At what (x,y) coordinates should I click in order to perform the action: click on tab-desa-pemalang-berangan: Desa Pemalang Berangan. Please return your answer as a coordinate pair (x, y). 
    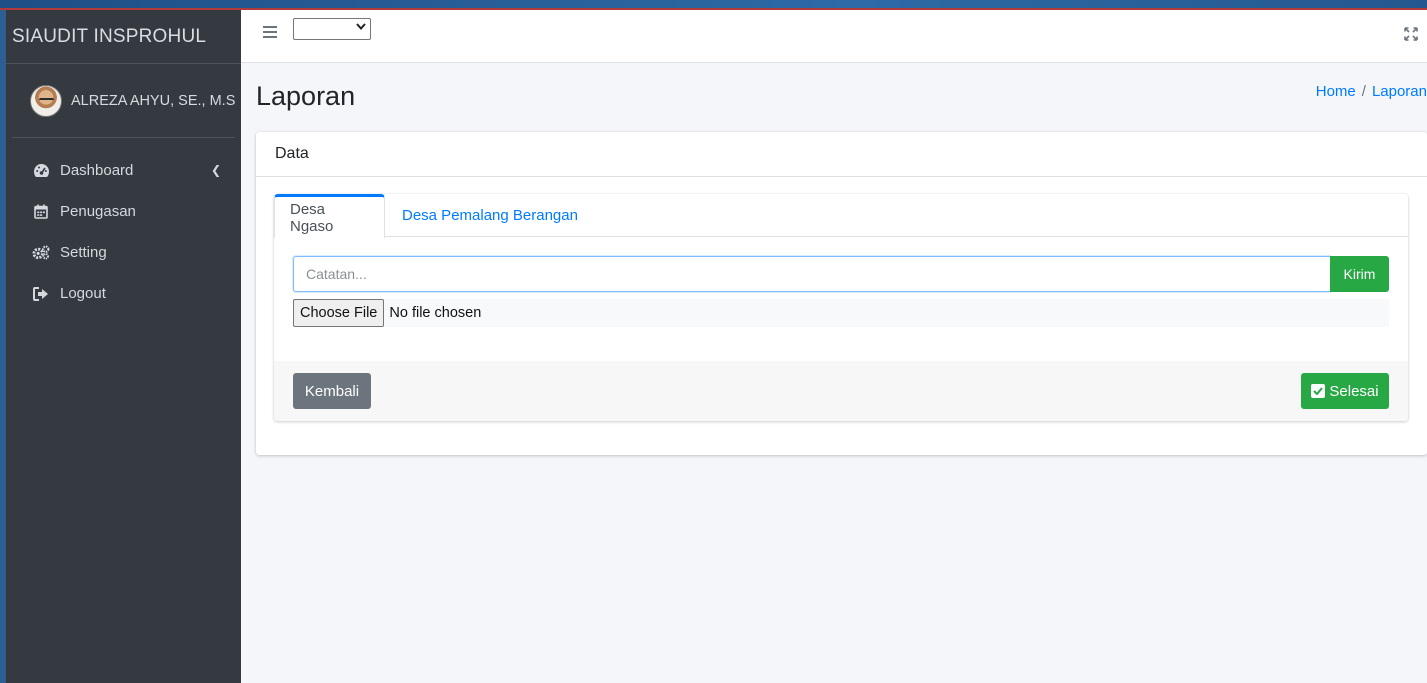
    Looking at the image, I should click on (490, 215).